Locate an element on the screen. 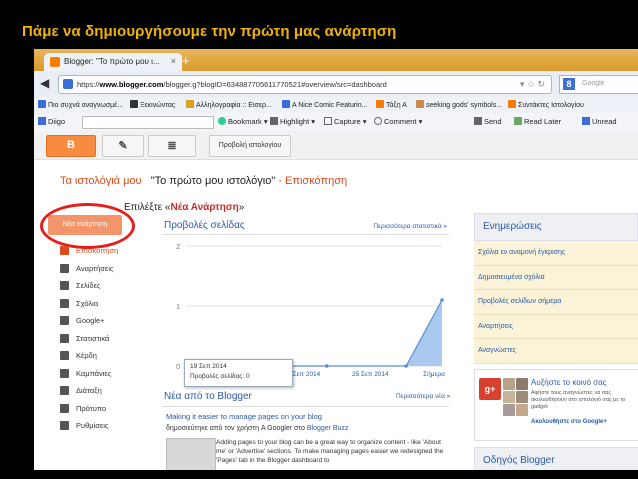 Image resolution: width=638 pixels, height=479 pixels. my-blogs-link: Τα ιστολόγιά μου is located at coordinates (101, 181).